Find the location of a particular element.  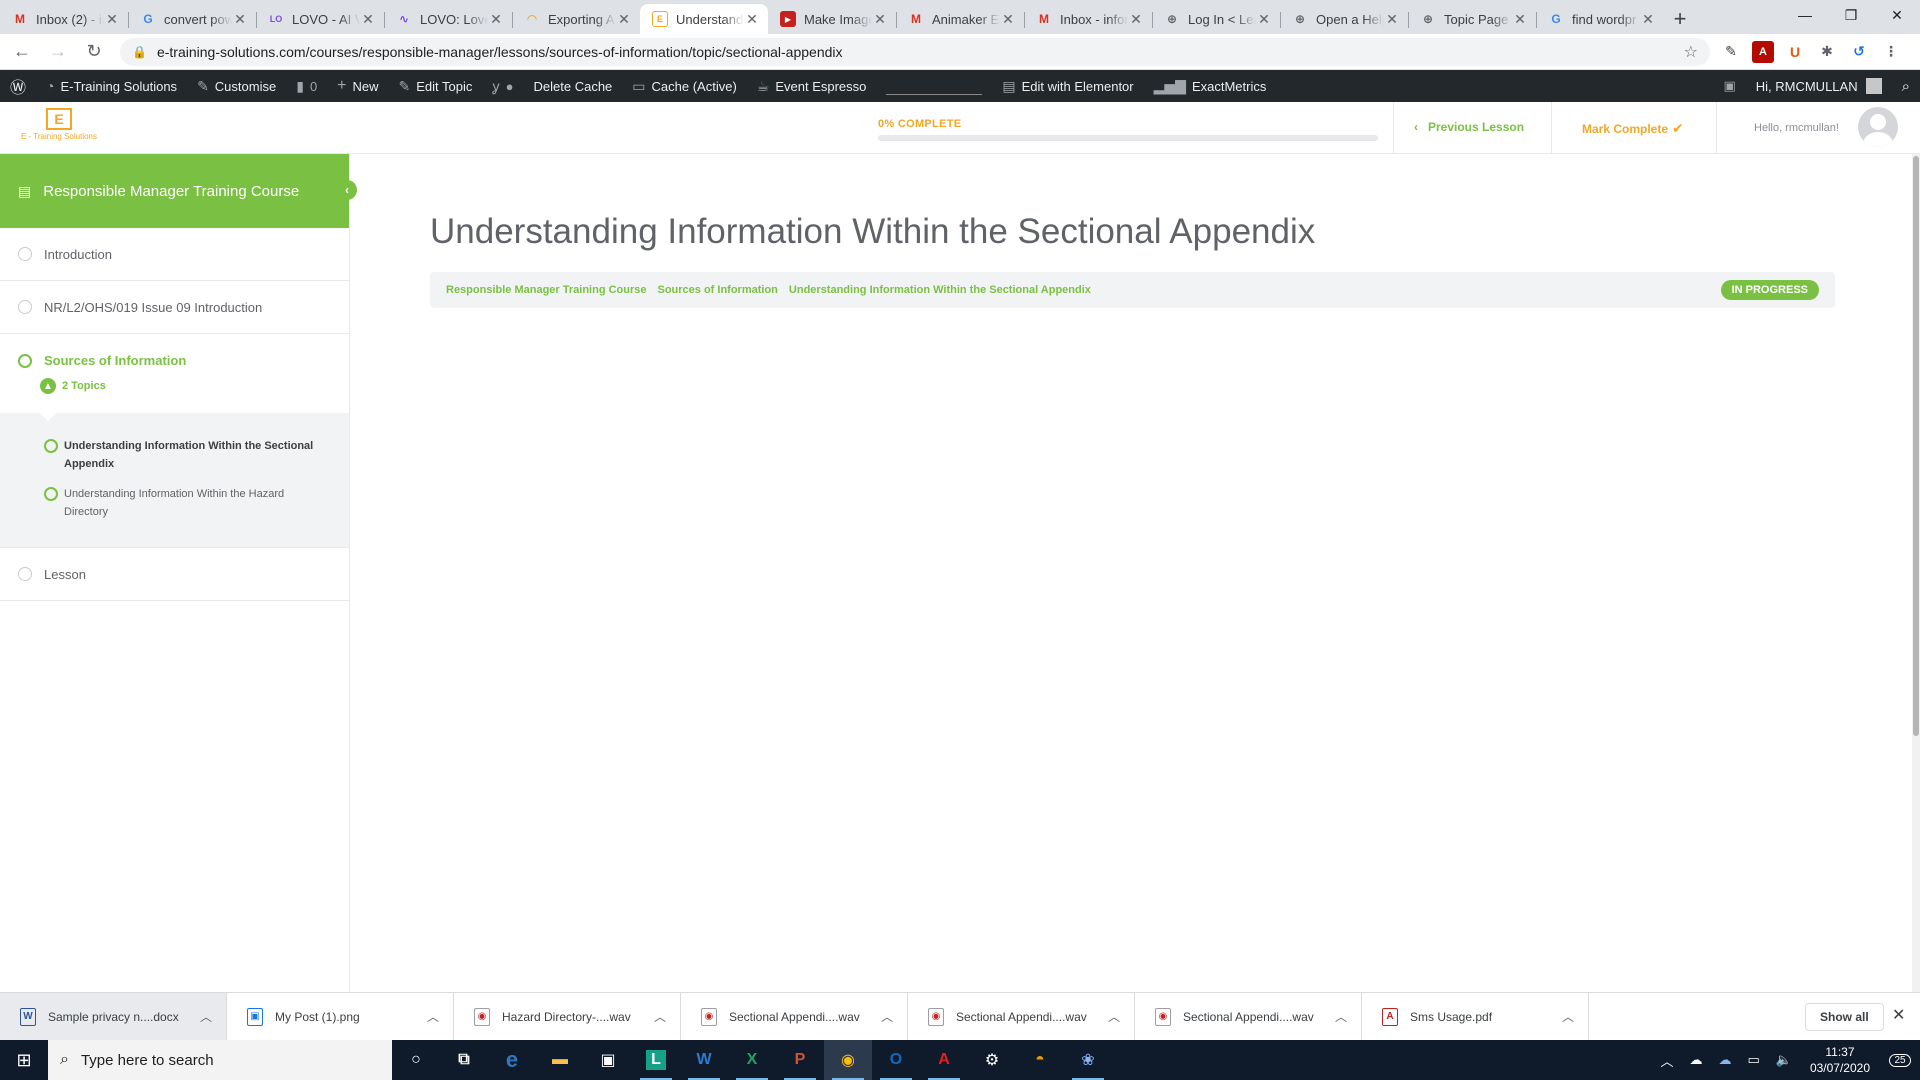

edge-icon: e is located at coordinates (512, 1060).